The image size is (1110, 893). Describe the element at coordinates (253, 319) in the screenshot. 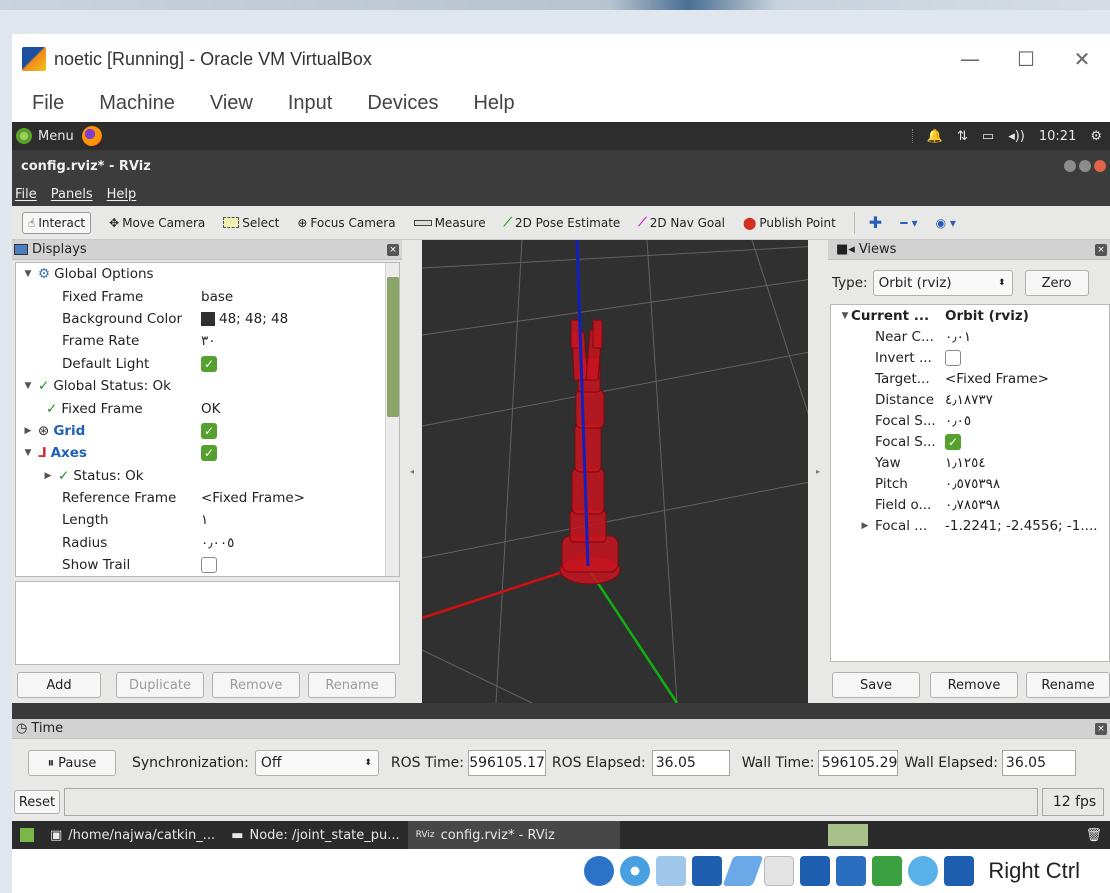

I see `background-color-value: 48; 48; 48` at that location.